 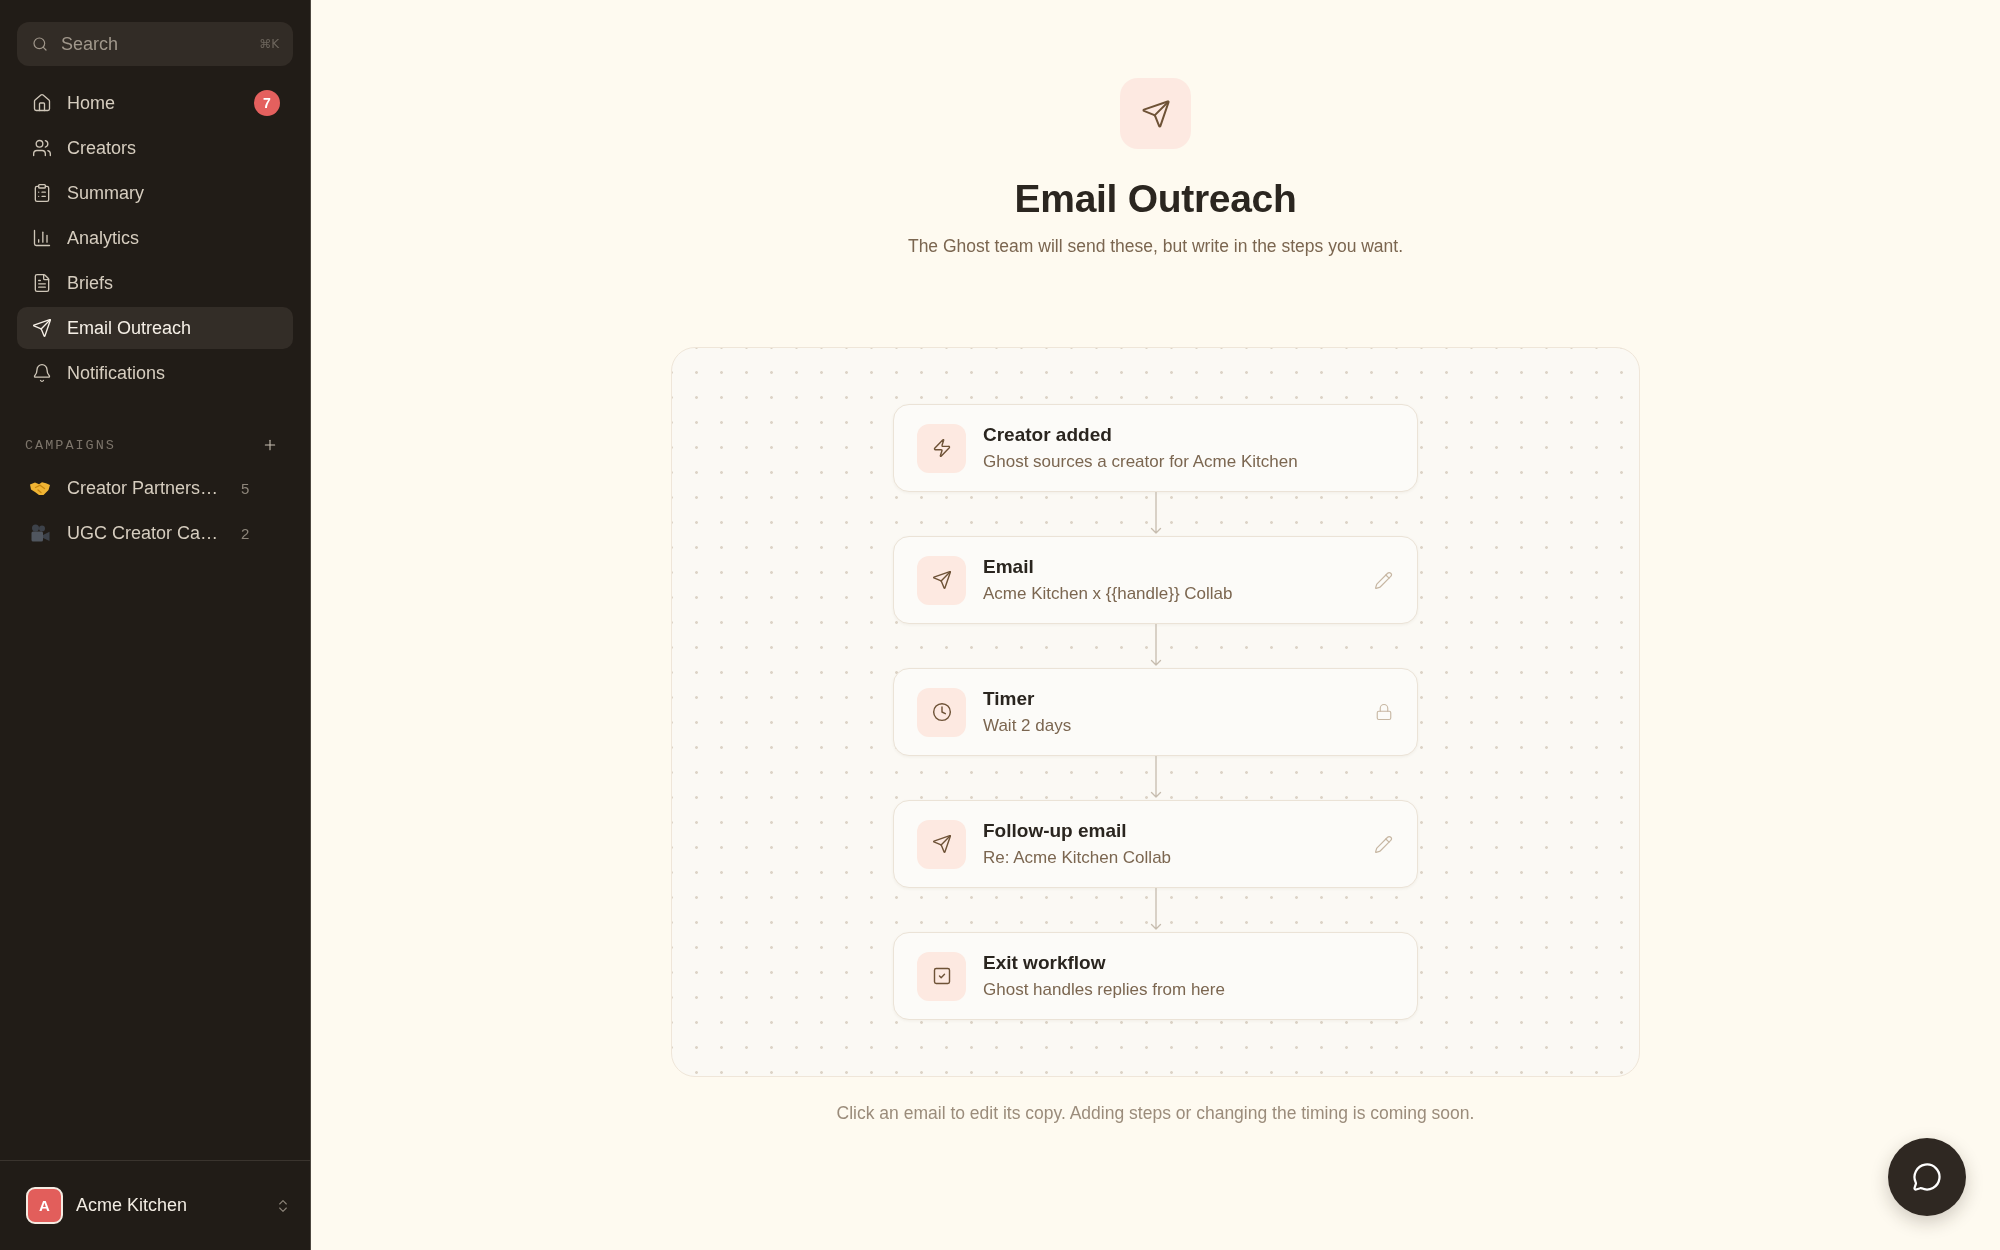 I want to click on step-subtitle: Wait 2 days, so click(x=1027, y=726).